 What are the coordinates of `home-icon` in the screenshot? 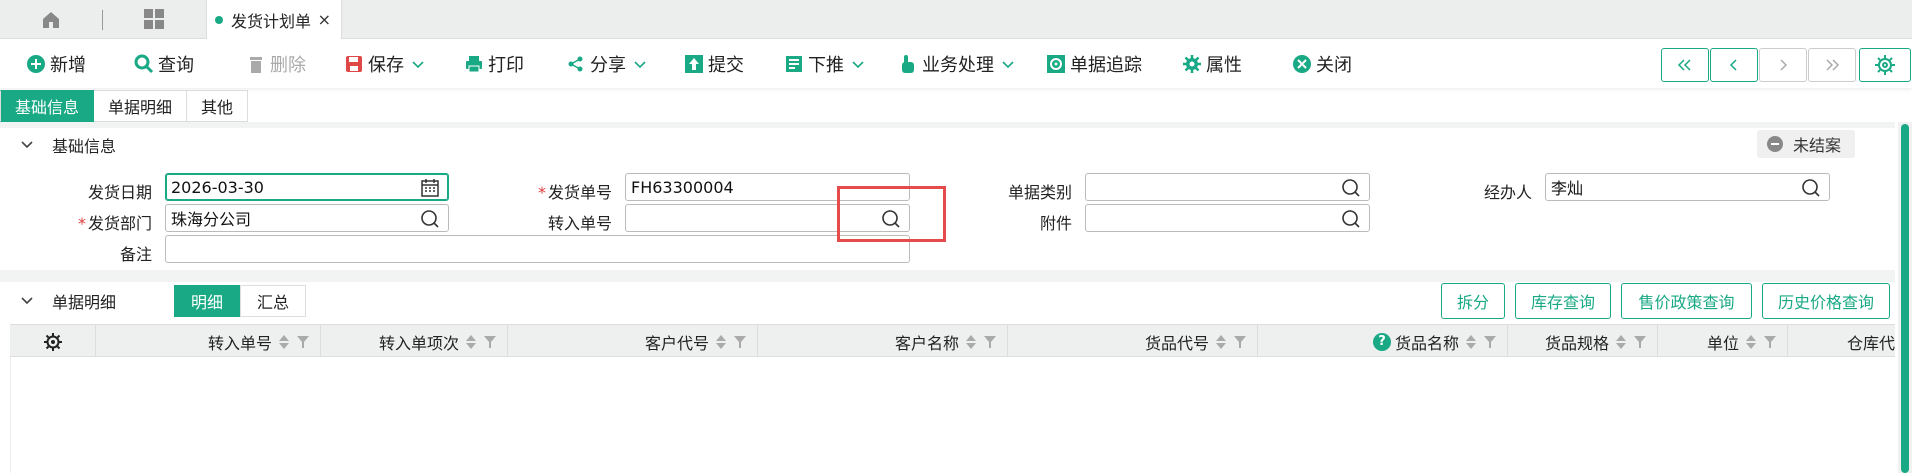 It's located at (51, 20).